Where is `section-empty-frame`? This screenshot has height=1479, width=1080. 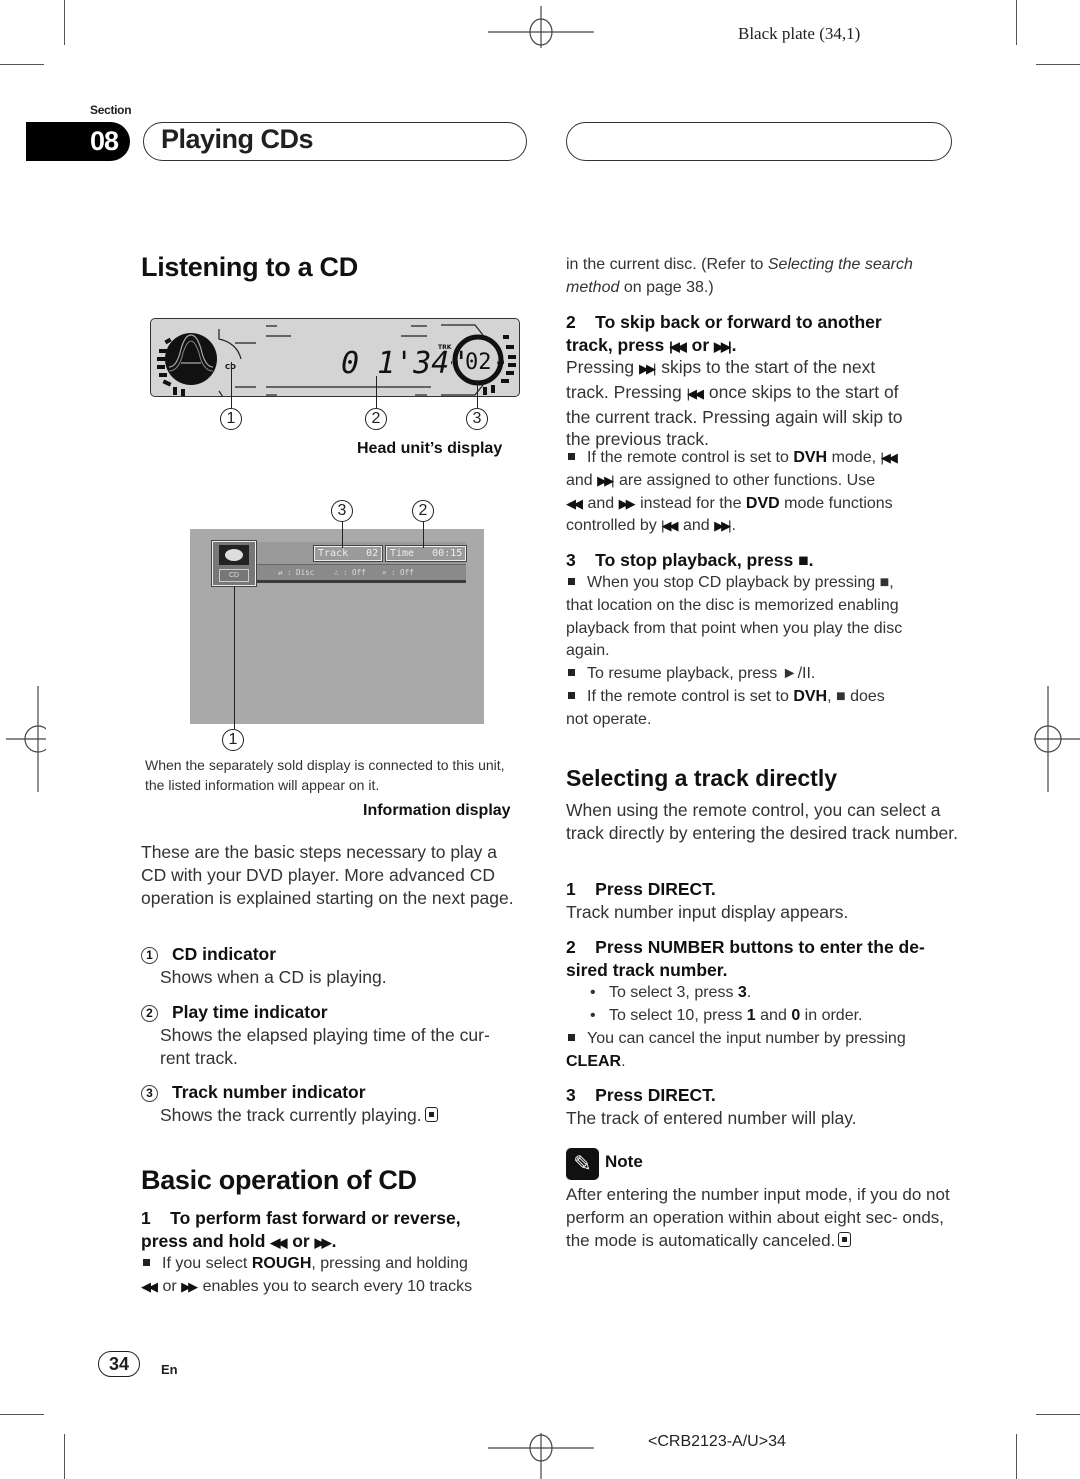
section-empty-frame is located at coordinates (759, 141).